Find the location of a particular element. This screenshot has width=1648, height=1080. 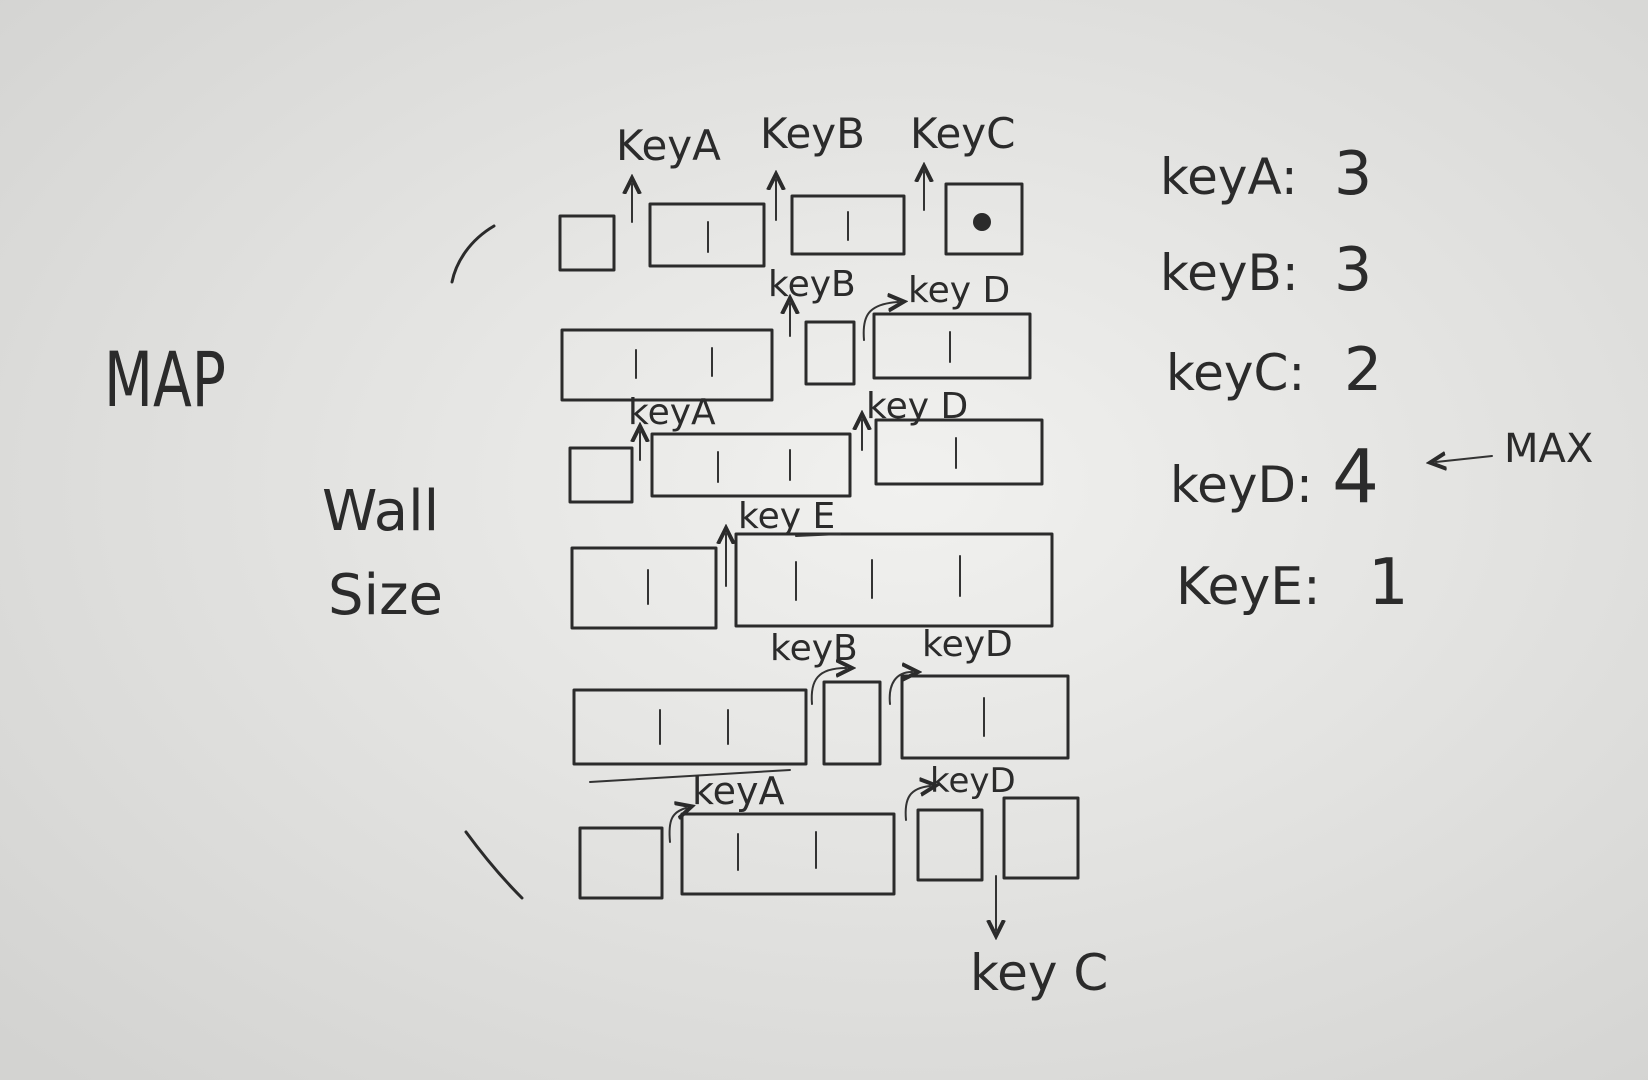

count-value: 1 is located at coordinates (1388, 583).